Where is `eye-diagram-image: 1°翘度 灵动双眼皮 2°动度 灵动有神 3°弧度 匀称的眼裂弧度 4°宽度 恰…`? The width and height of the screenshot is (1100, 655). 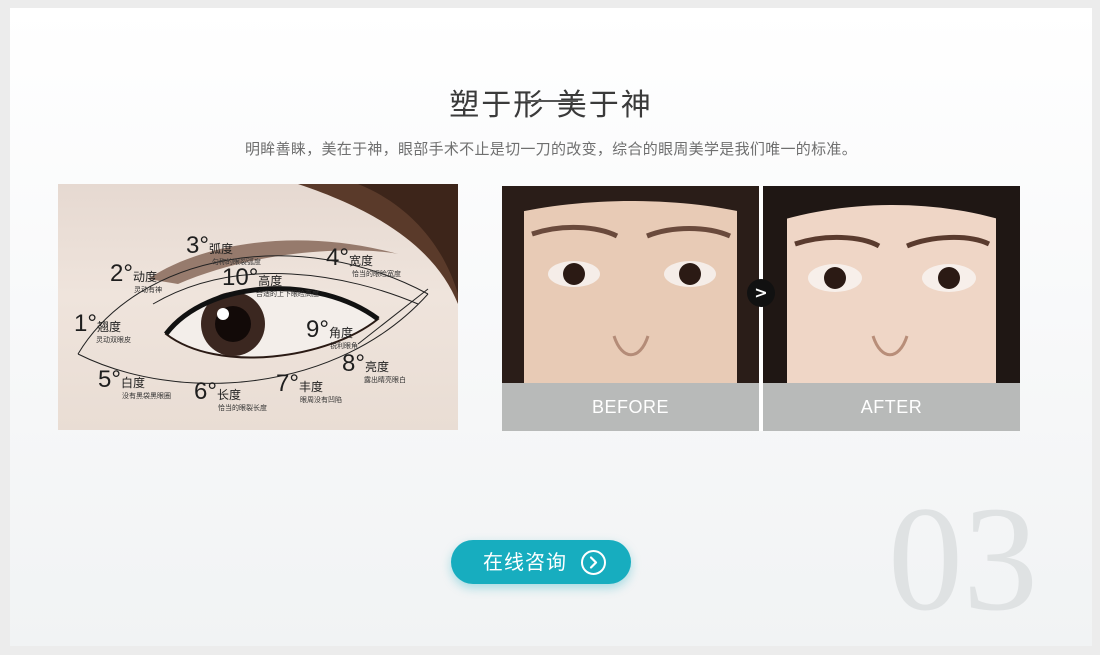
eye-diagram-image: 1°翘度 灵动双眼皮 2°动度 灵动有神 3°弧度 匀称的眼裂弧度 4°宽度 恰… is located at coordinates (258, 307).